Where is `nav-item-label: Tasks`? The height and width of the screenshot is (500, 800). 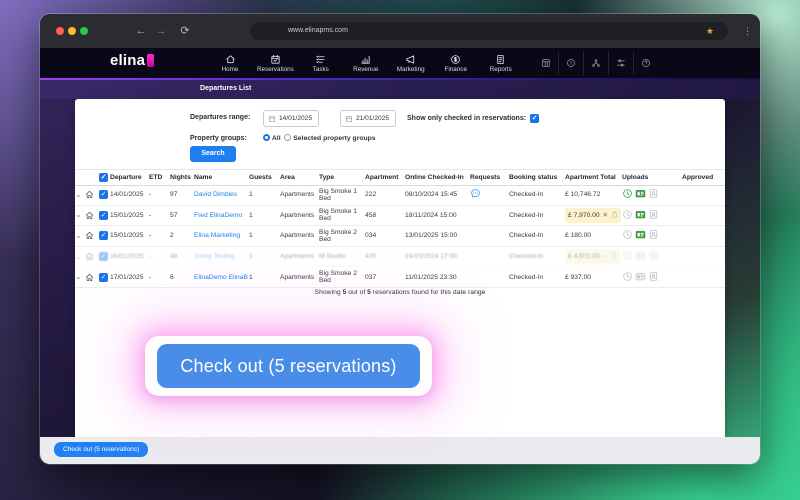
nav-item-label: Tasks is located at coordinates (320, 69).